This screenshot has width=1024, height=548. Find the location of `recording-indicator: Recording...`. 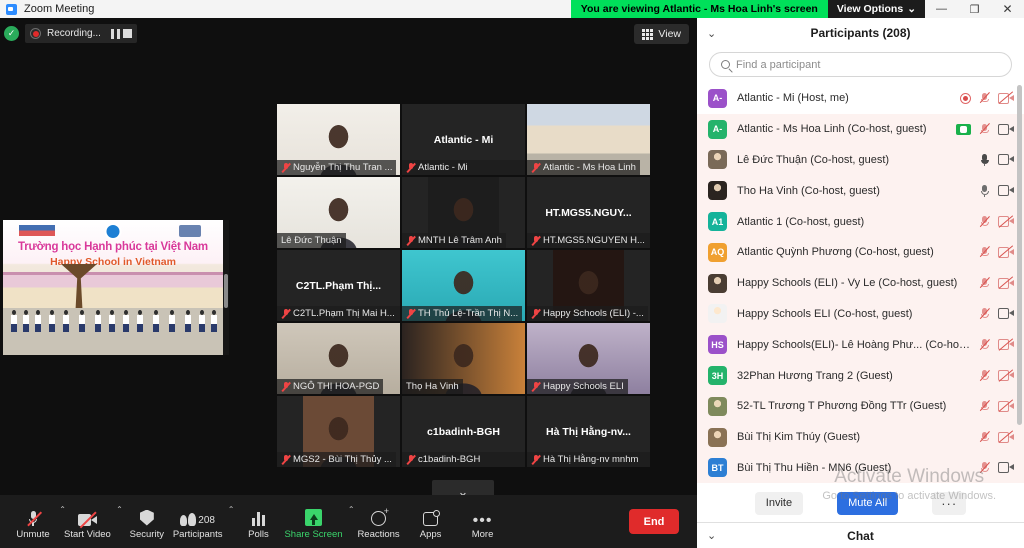

recording-indicator: Recording... is located at coordinates (81, 33).